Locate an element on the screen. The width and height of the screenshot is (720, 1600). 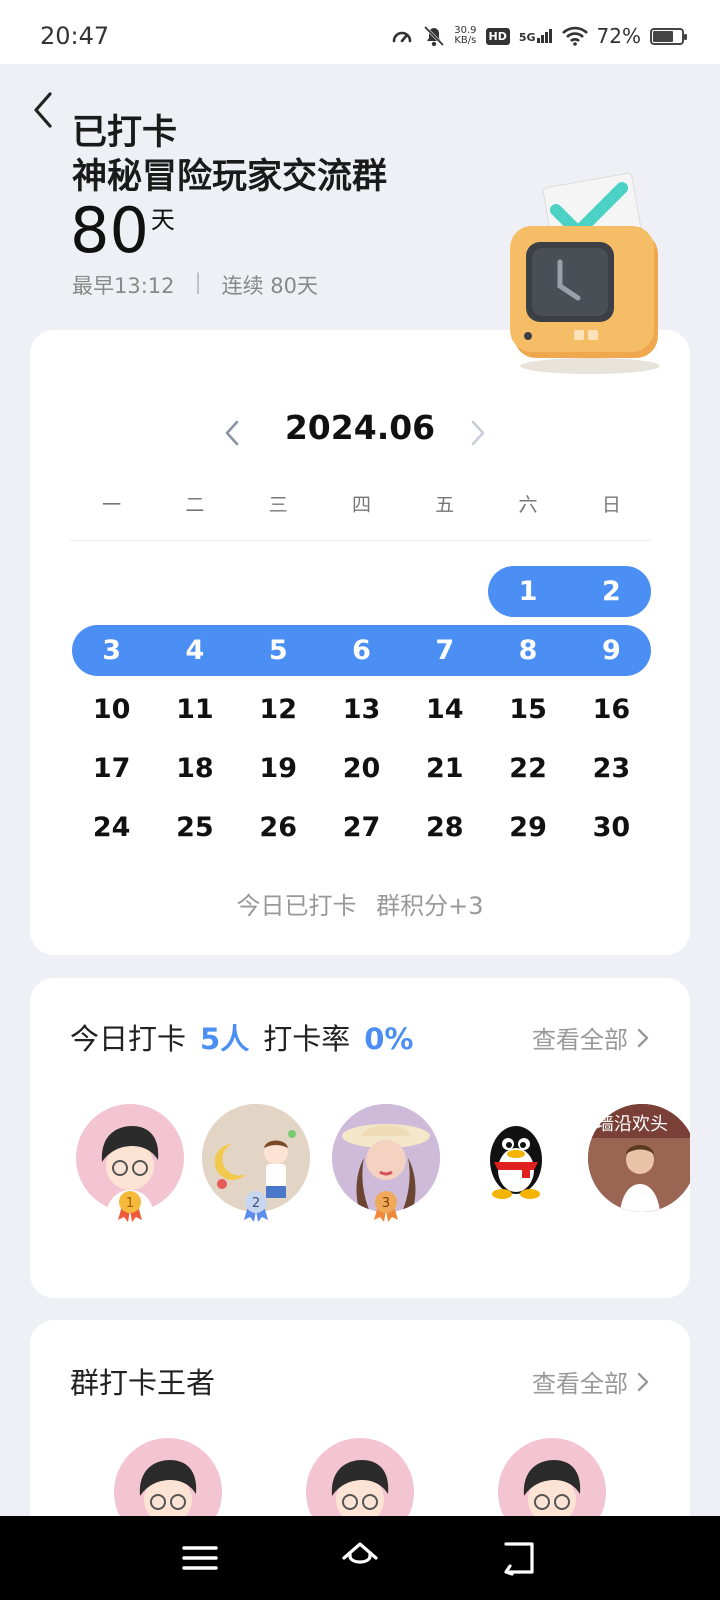
calendar-day: 23 is located at coordinates (611, 768).